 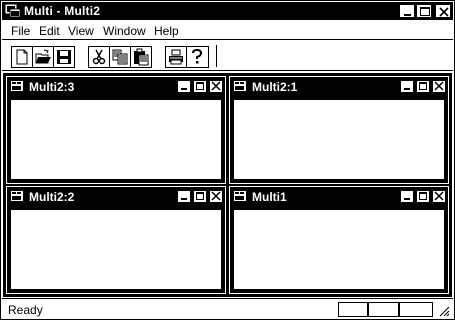 I want to click on child-title-bar: Multi2:3, so click(x=116, y=87).